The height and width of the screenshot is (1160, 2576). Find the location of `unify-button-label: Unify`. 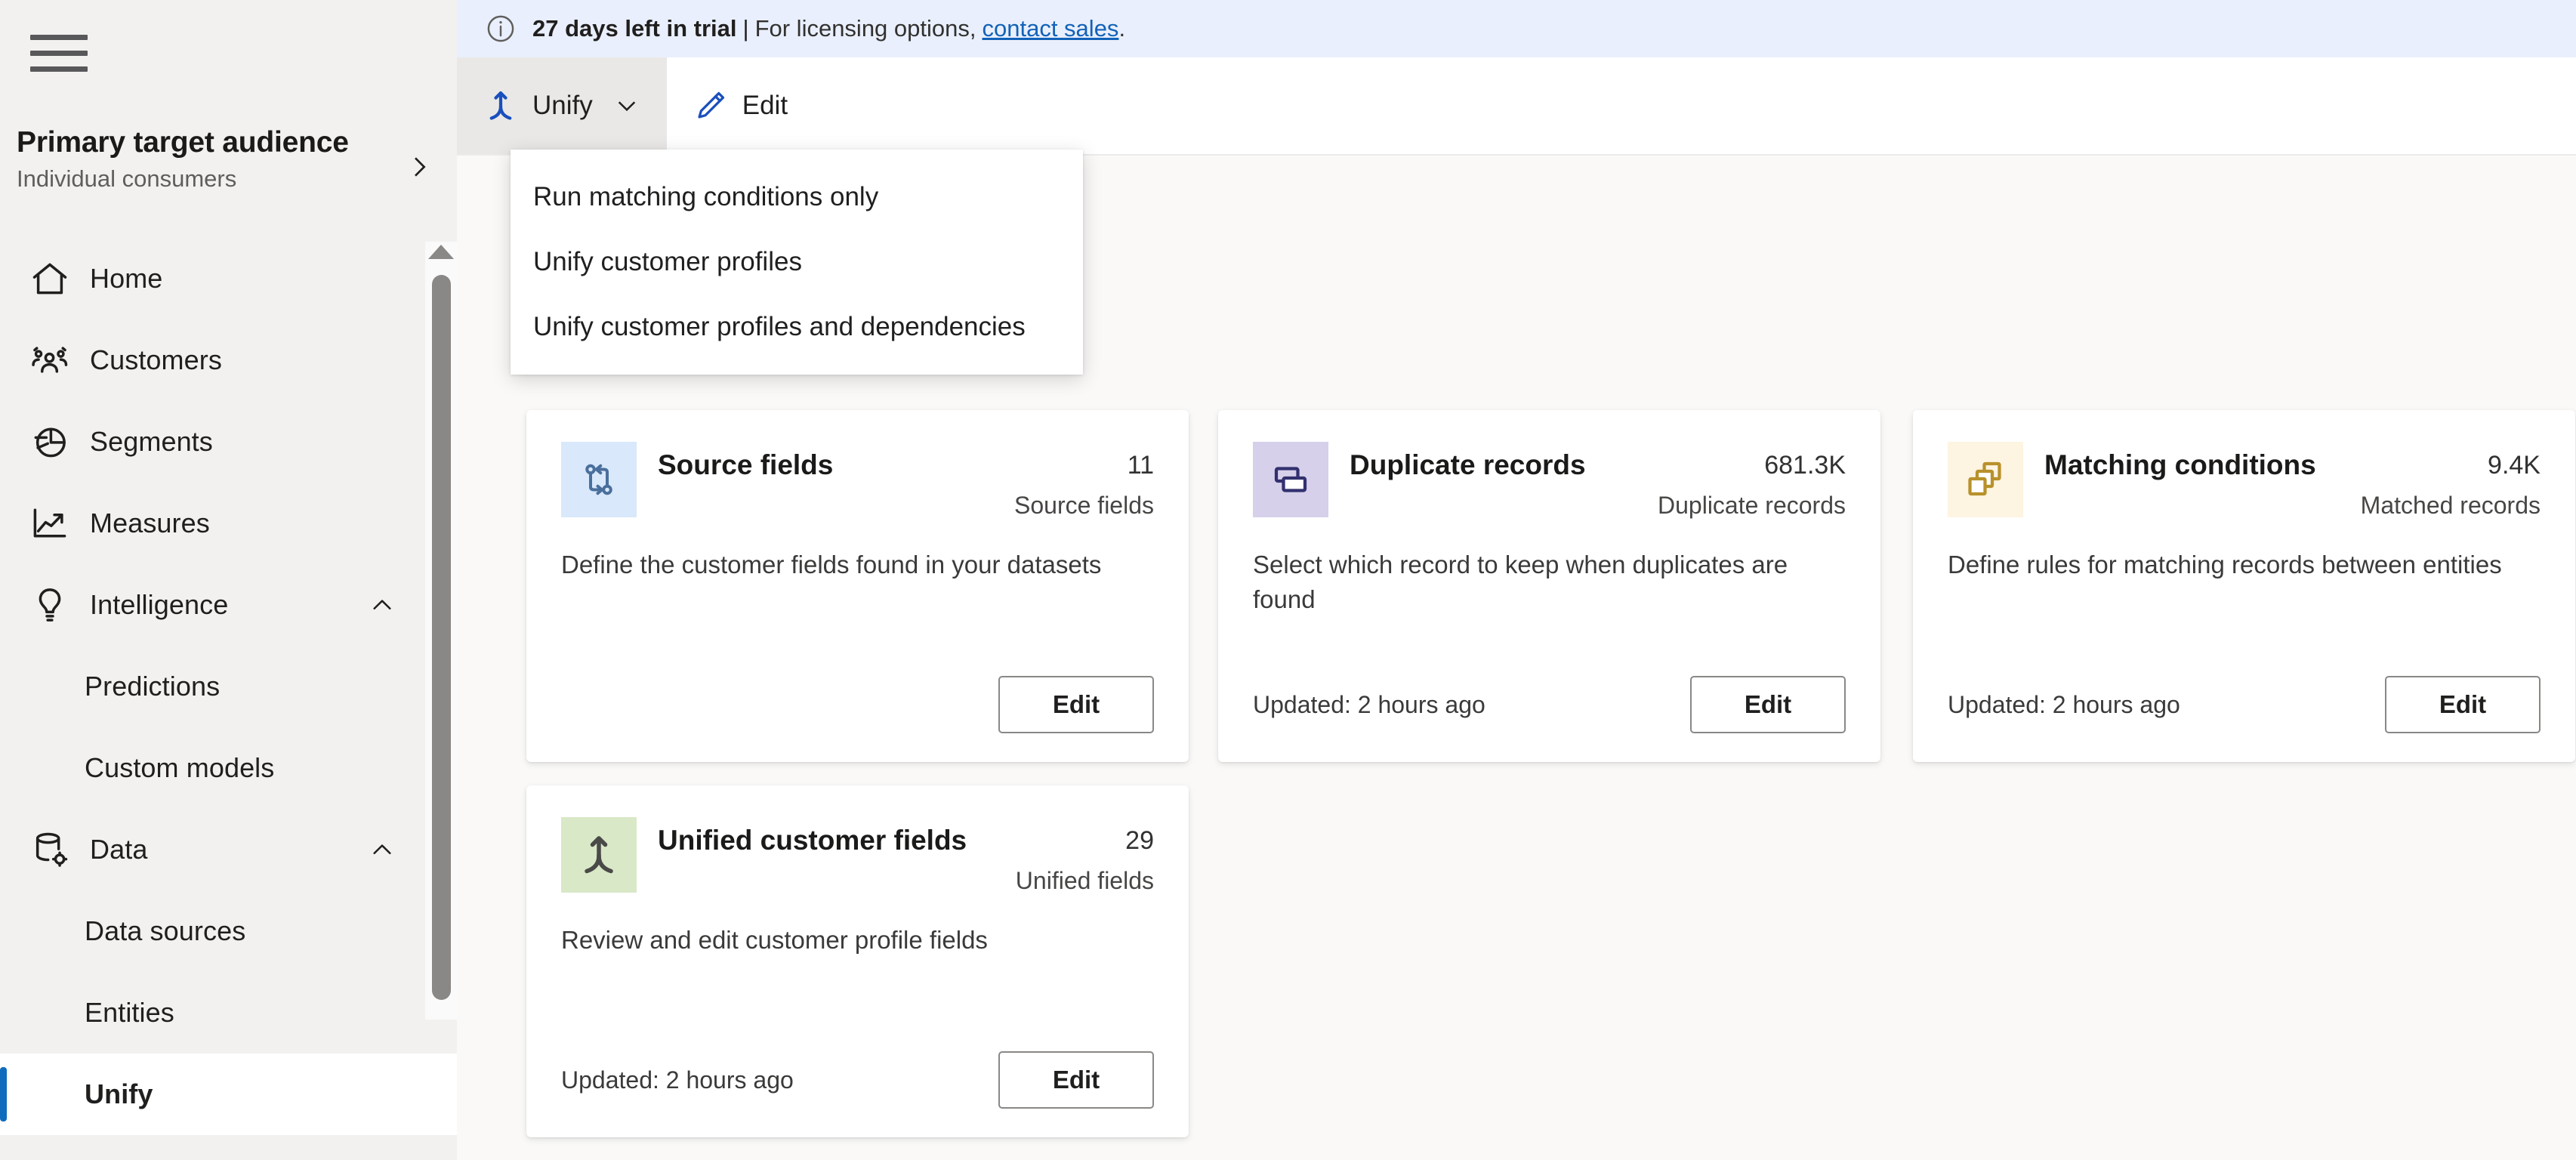

unify-button-label: Unify is located at coordinates (562, 105).